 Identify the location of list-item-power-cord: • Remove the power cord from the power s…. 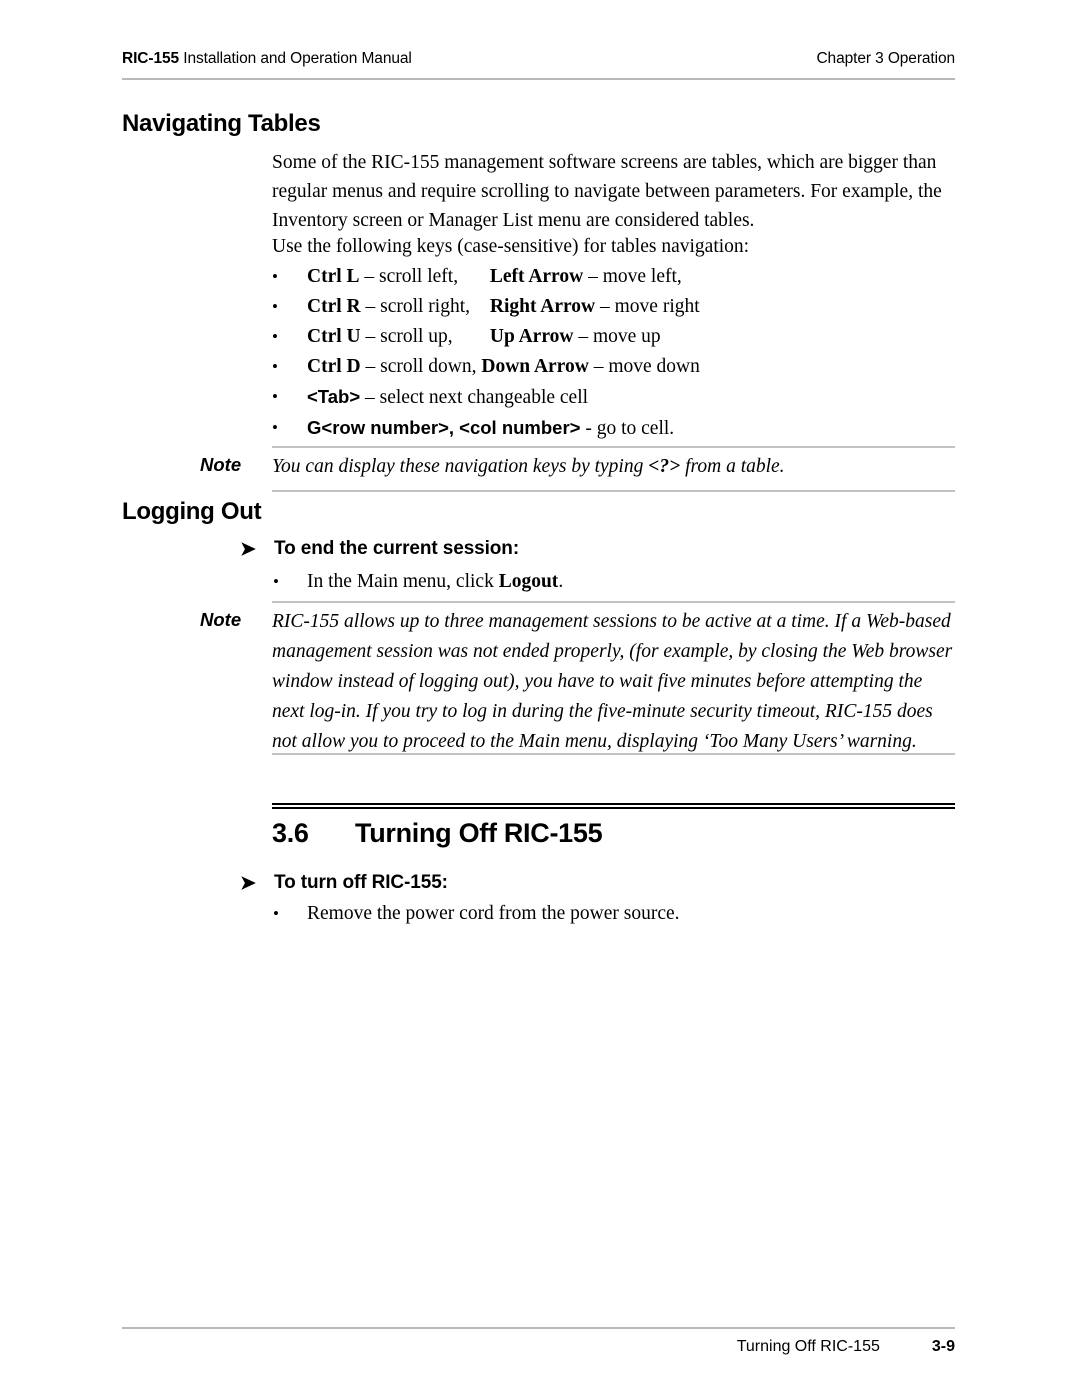
(476, 914).